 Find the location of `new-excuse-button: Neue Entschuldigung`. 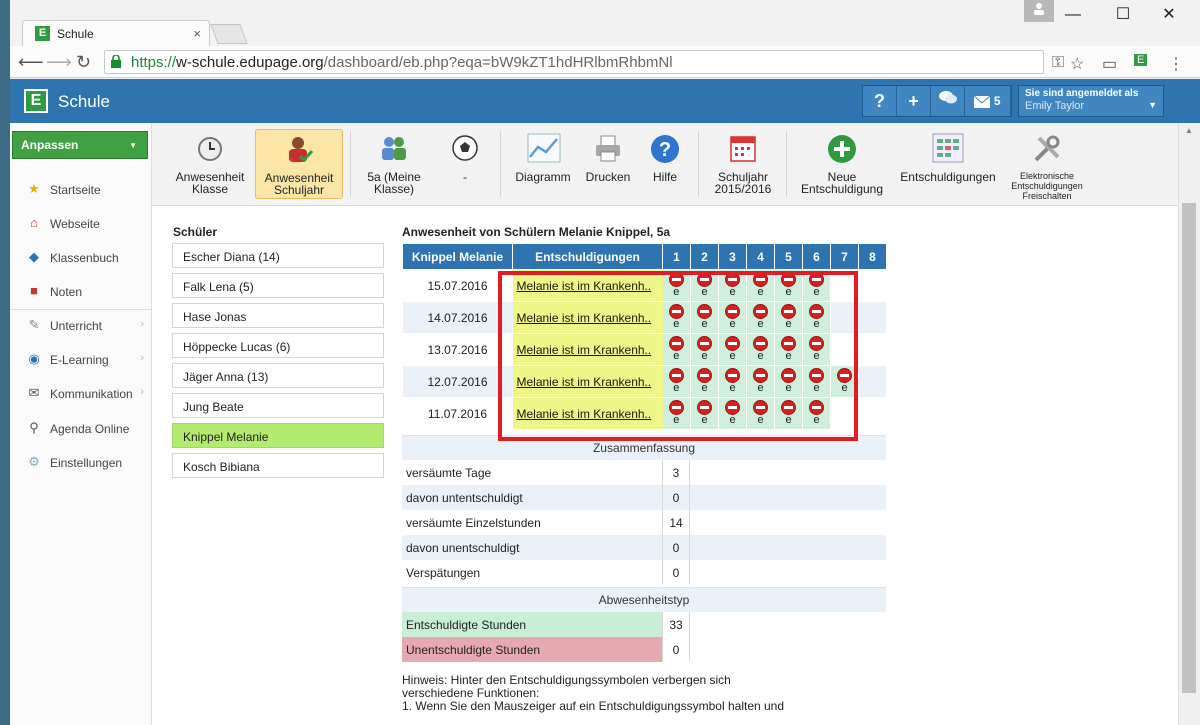

new-excuse-button: Neue Entschuldigung is located at coordinates (842, 164).